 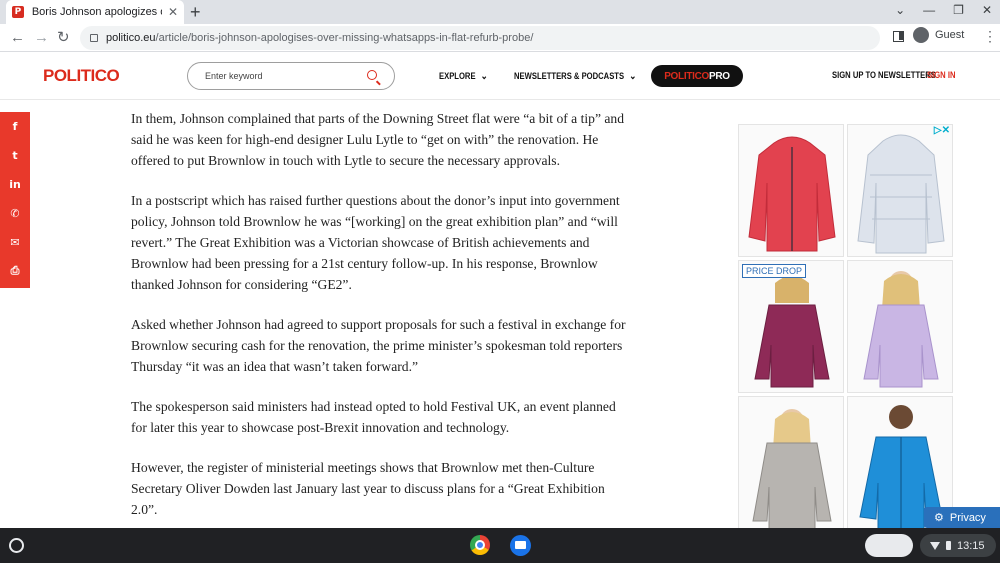 What do you see at coordinates (16, 545) in the screenshot?
I see `launcher-icon` at bounding box center [16, 545].